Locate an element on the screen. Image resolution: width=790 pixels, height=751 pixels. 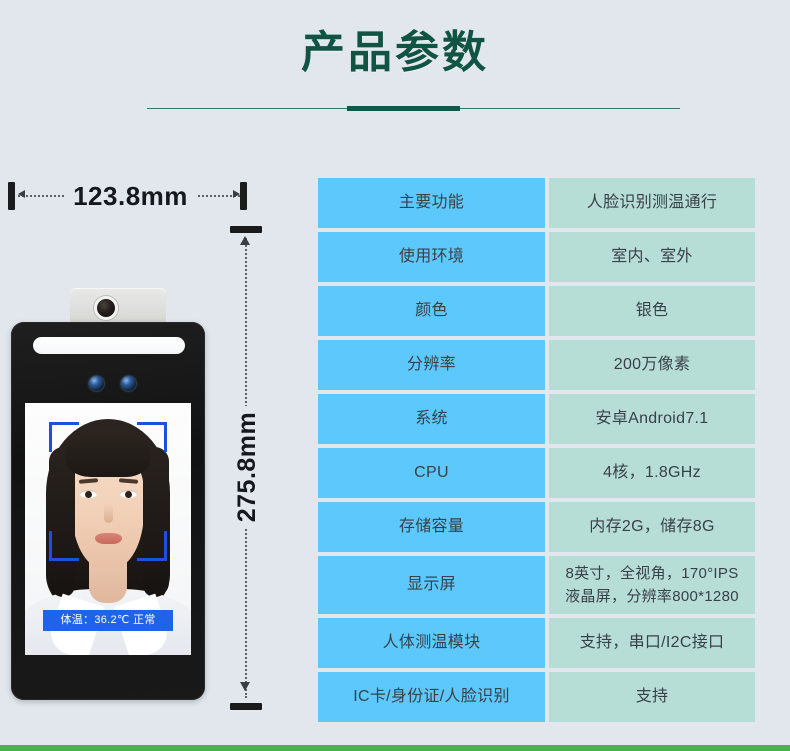
divider-accent-bar is located at coordinates (403, 108).